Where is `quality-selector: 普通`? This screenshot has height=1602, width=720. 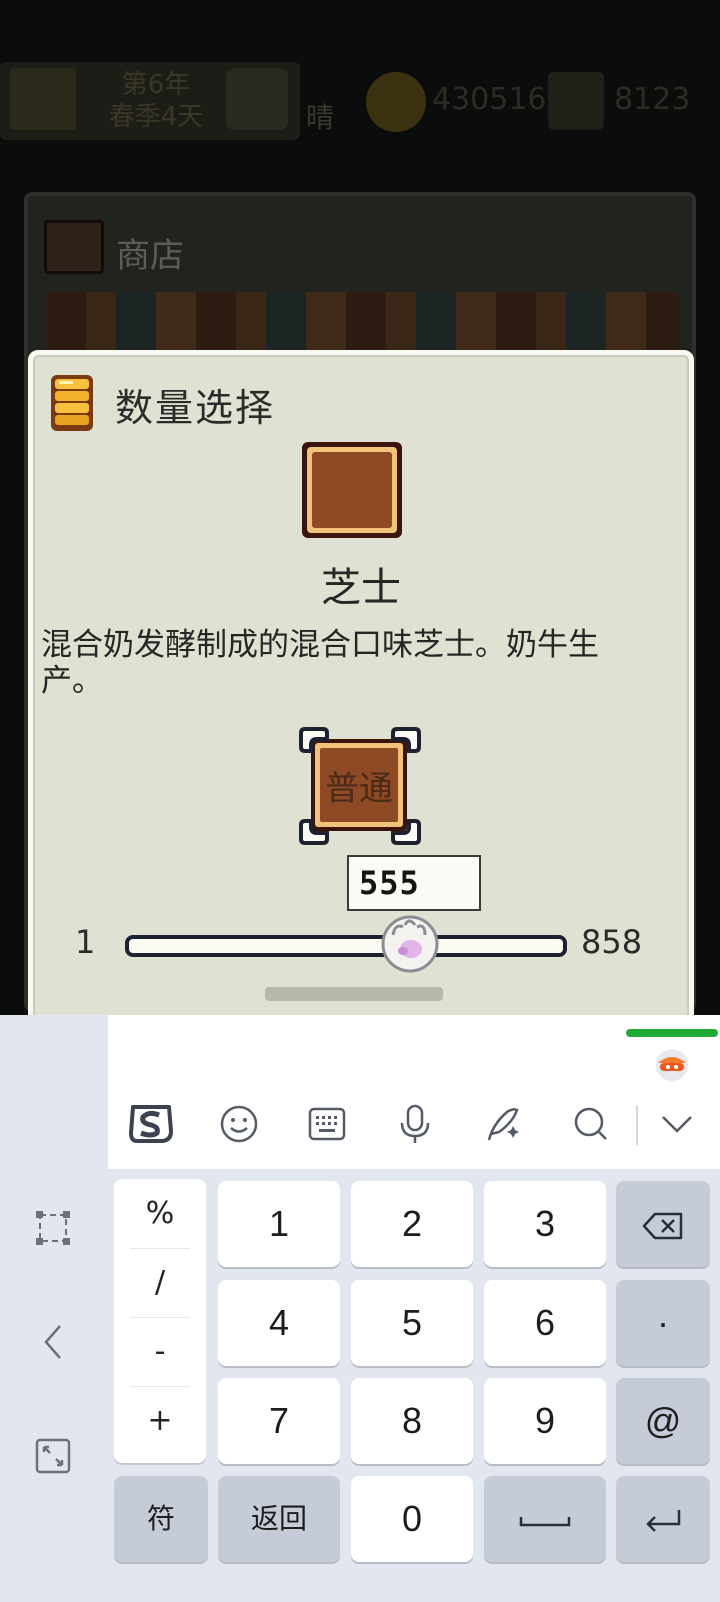
quality-selector: 普通 is located at coordinates (360, 786).